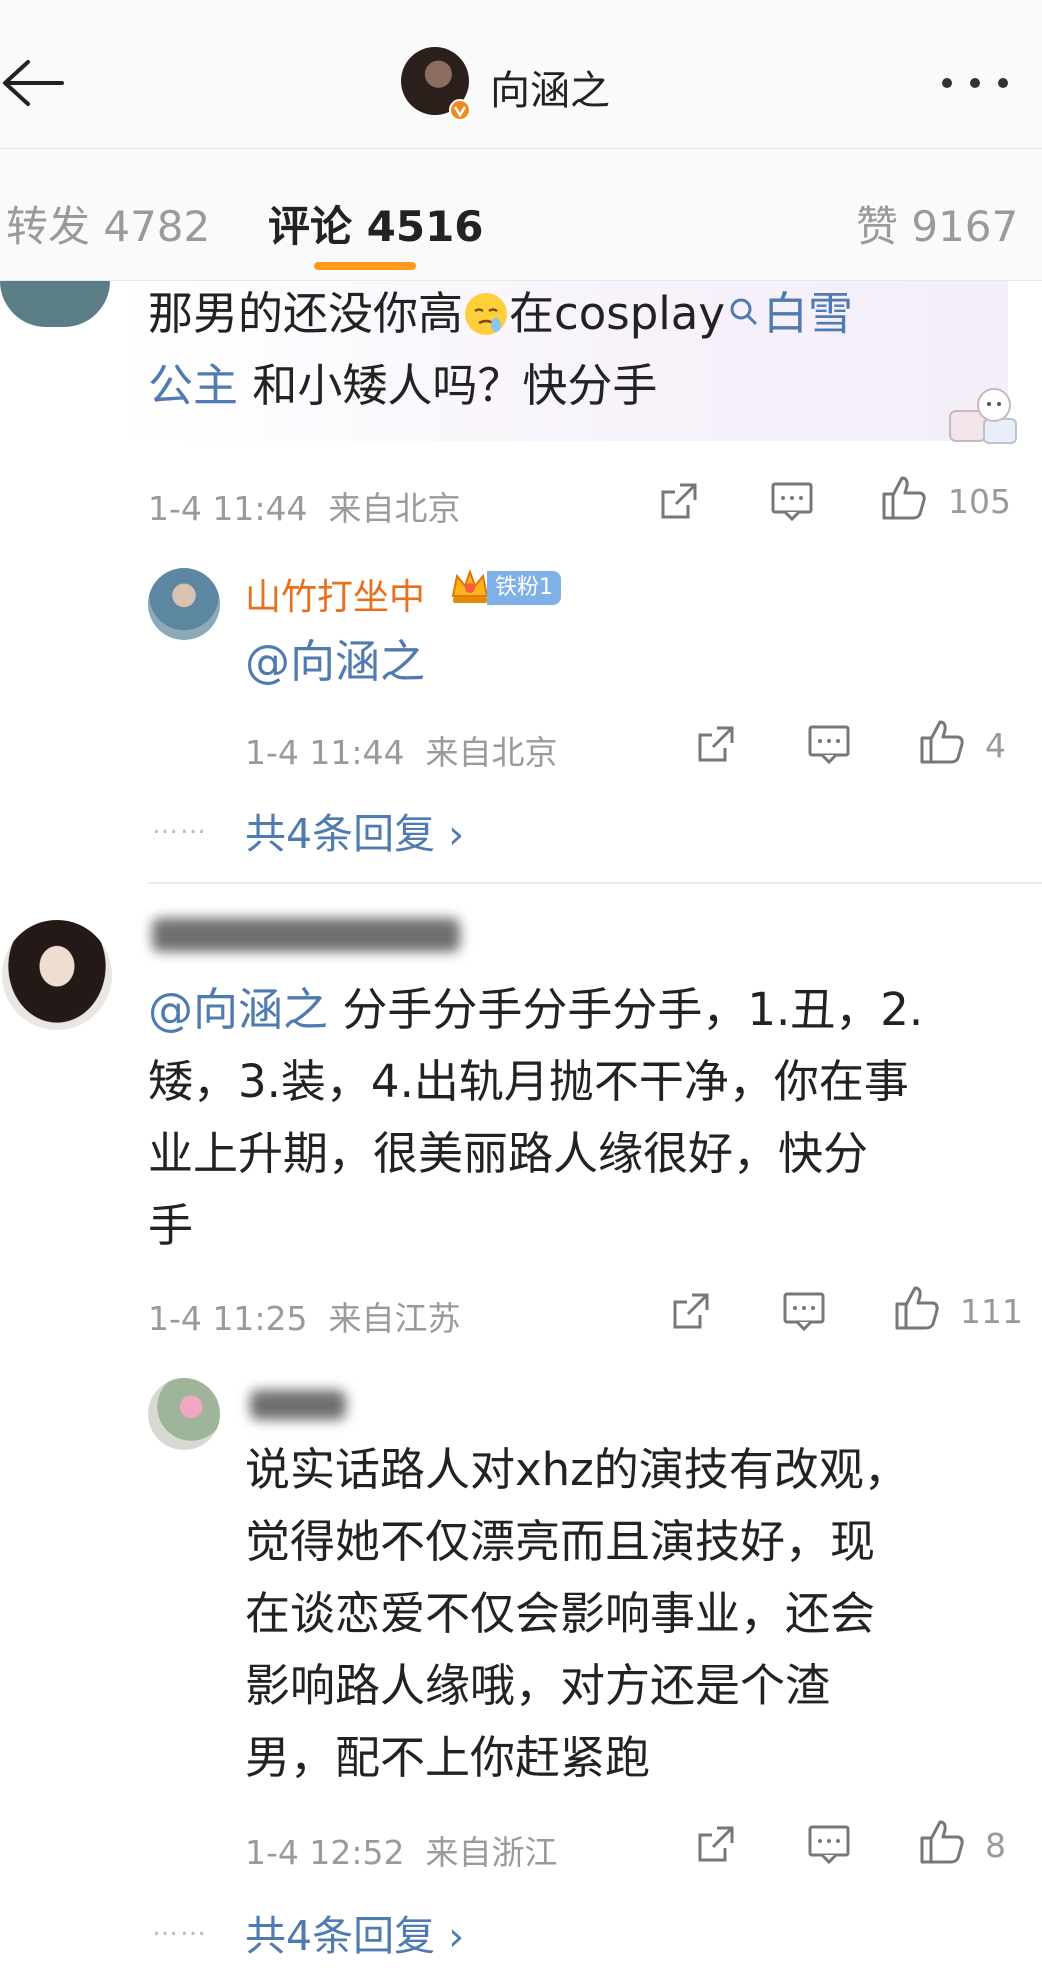 The height and width of the screenshot is (1982, 1042). What do you see at coordinates (304, 508) in the screenshot?
I see `comment-time: 1-4 11:44 来自北京` at bounding box center [304, 508].